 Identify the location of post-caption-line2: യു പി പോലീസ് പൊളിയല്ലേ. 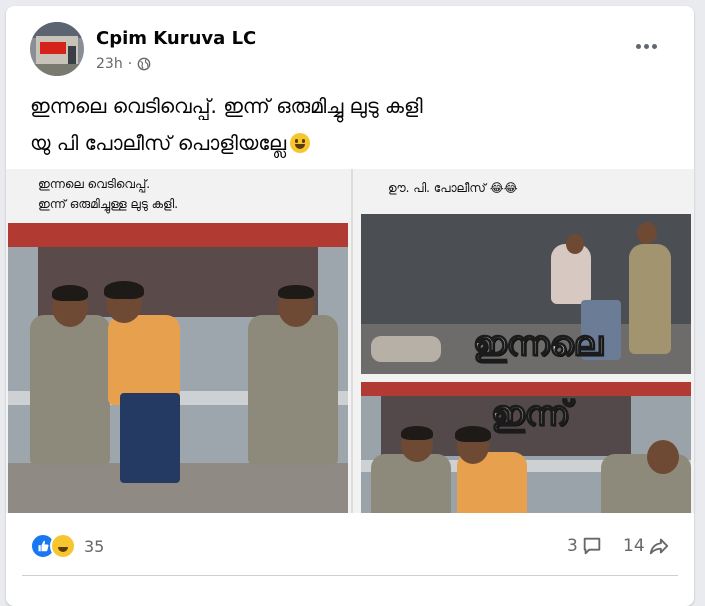
(170, 143).